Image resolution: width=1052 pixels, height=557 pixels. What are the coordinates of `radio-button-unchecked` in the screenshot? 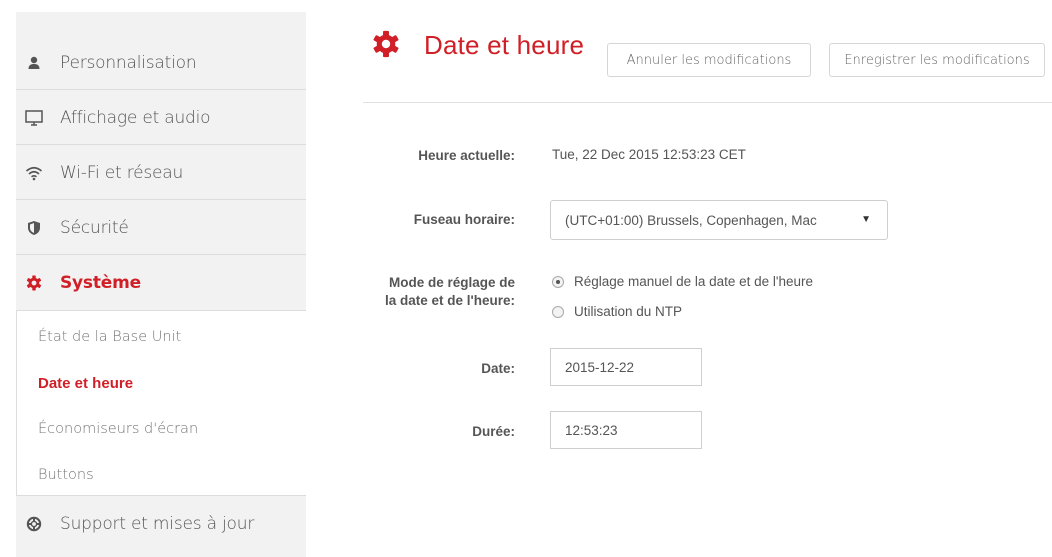 It's located at (558, 311).